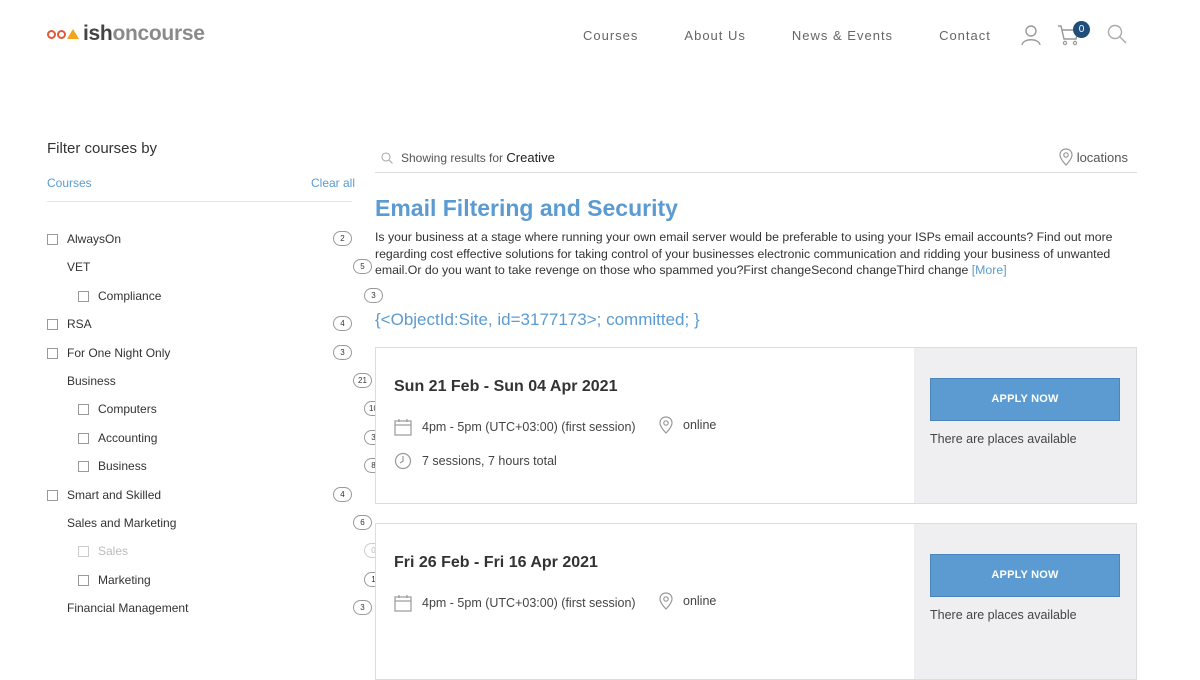  What do you see at coordinates (199, 201) in the screenshot?
I see `sidebar-divider` at bounding box center [199, 201].